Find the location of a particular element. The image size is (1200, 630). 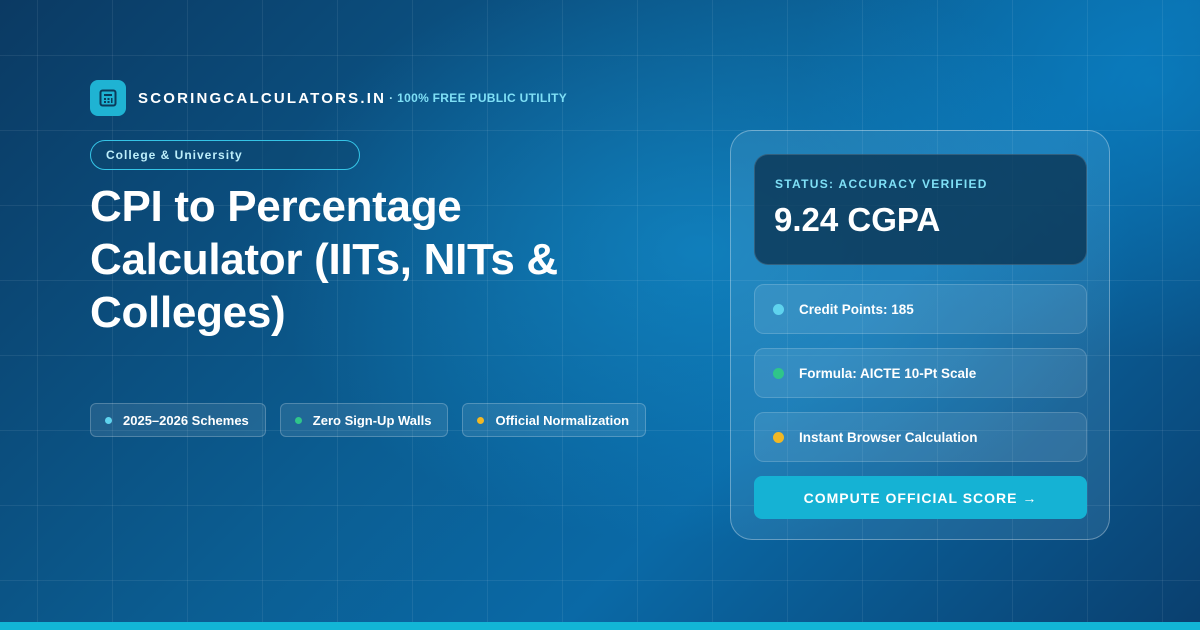

feature-chip-normalization: Official Normalization is located at coordinates (554, 420).